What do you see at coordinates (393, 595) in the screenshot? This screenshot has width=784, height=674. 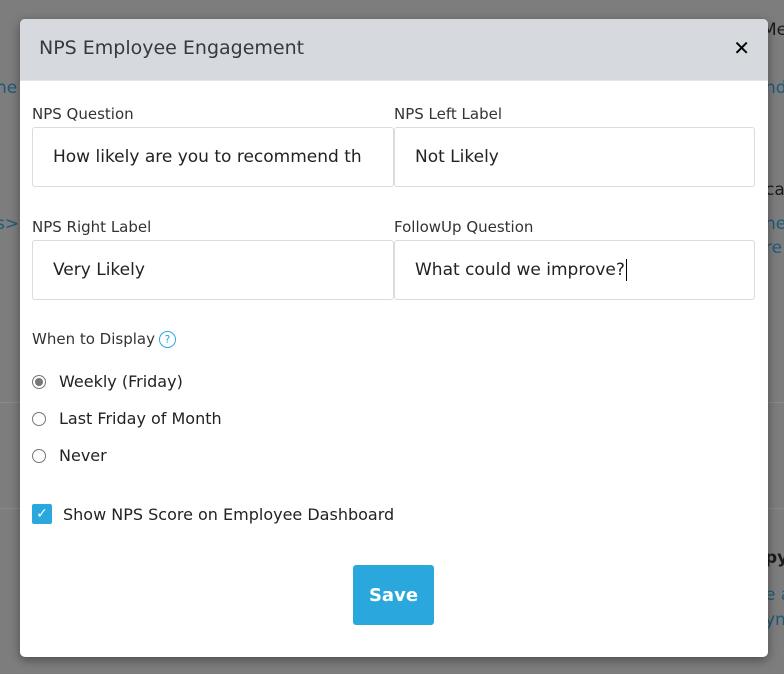 I see `save-button: Save` at bounding box center [393, 595].